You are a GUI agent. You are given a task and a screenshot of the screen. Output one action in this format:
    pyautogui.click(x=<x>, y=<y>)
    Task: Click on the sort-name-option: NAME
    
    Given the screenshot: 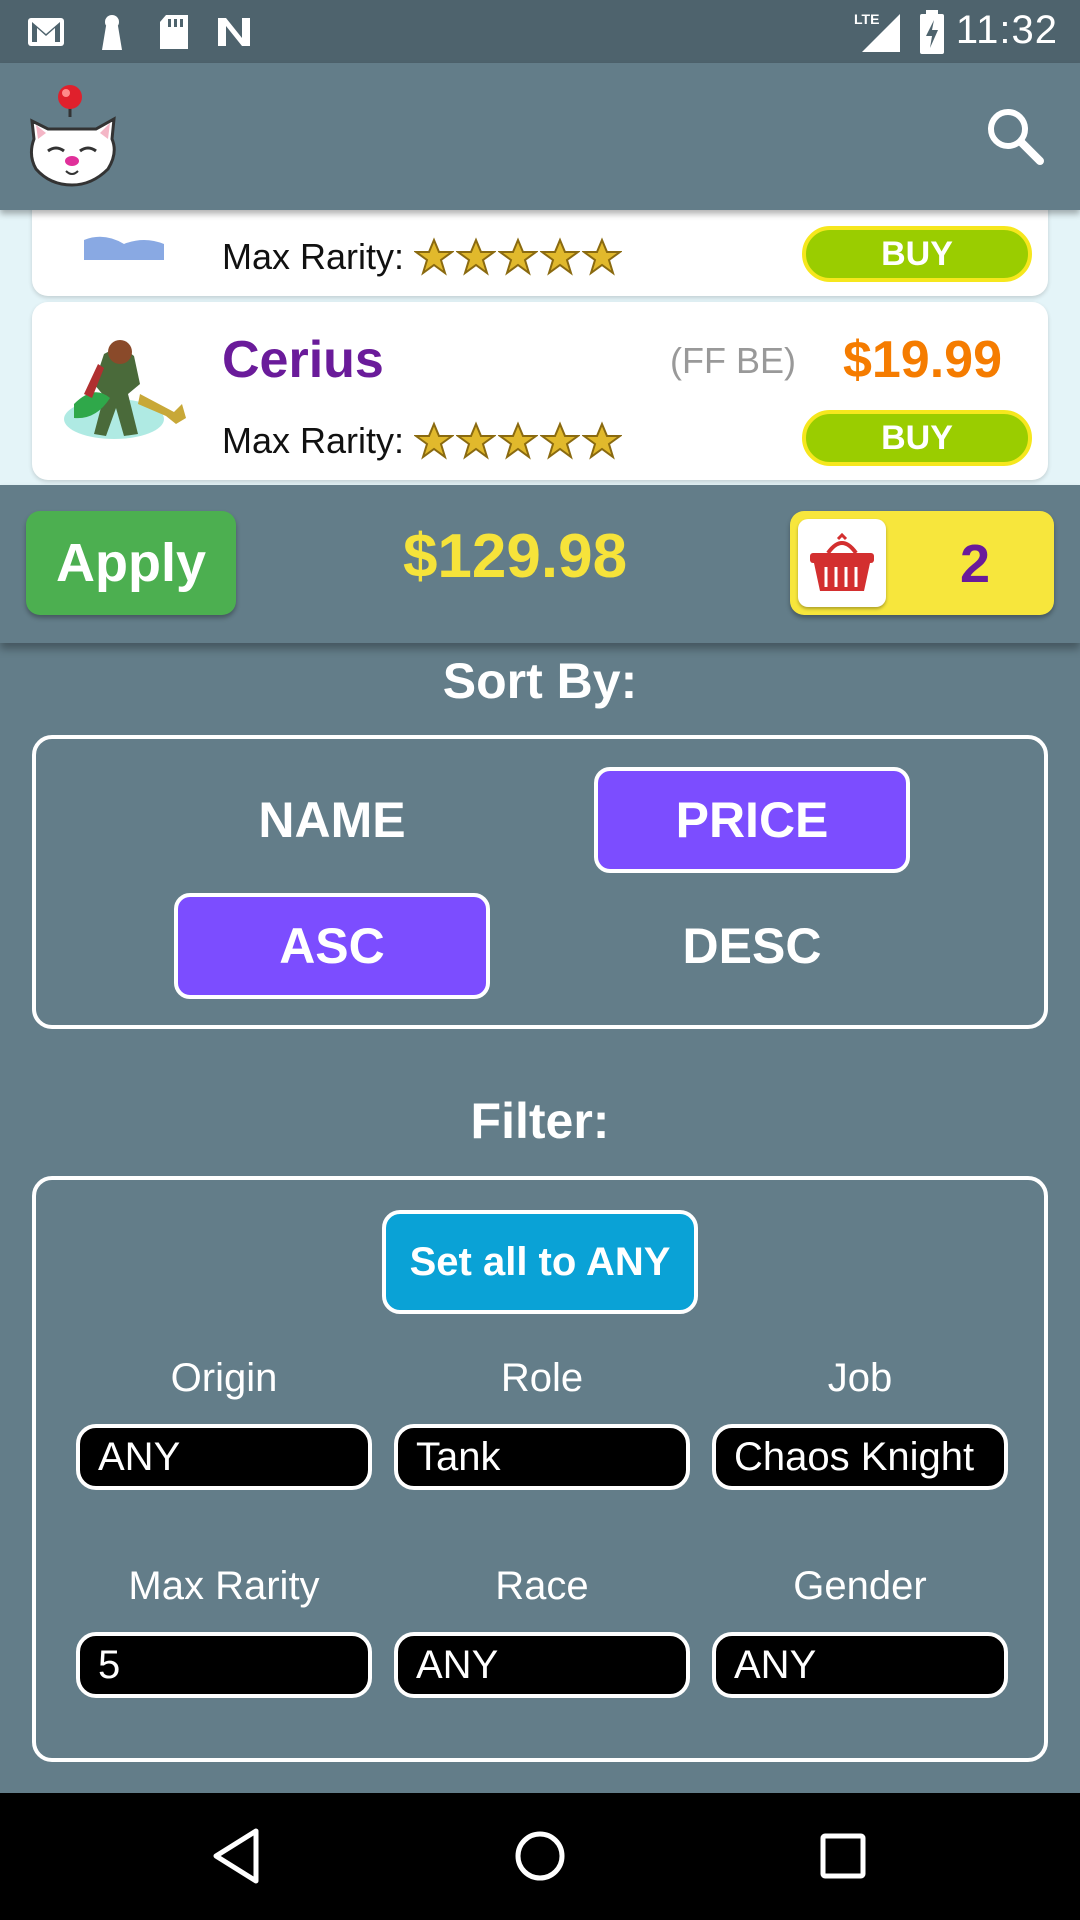 What is the action you would take?
    pyautogui.click(x=332, y=820)
    